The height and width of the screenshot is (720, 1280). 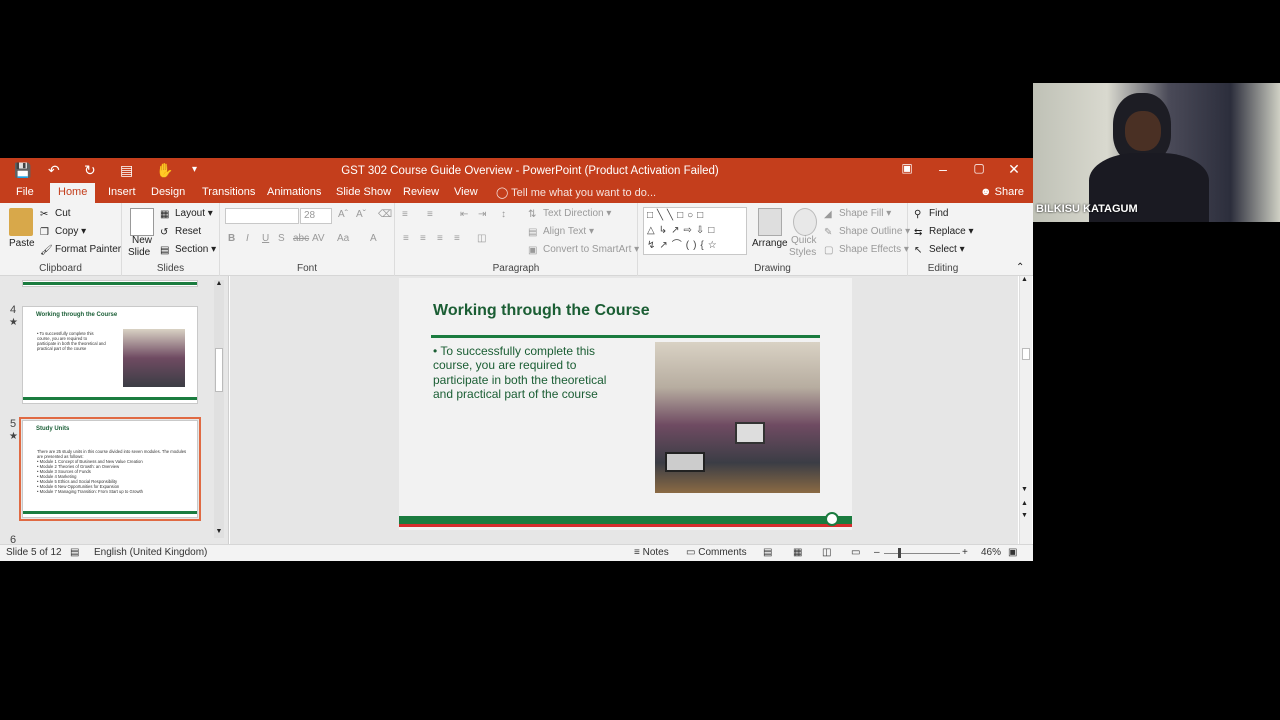 What do you see at coordinates (943, 169) in the screenshot?
I see `minimize-button: –` at bounding box center [943, 169].